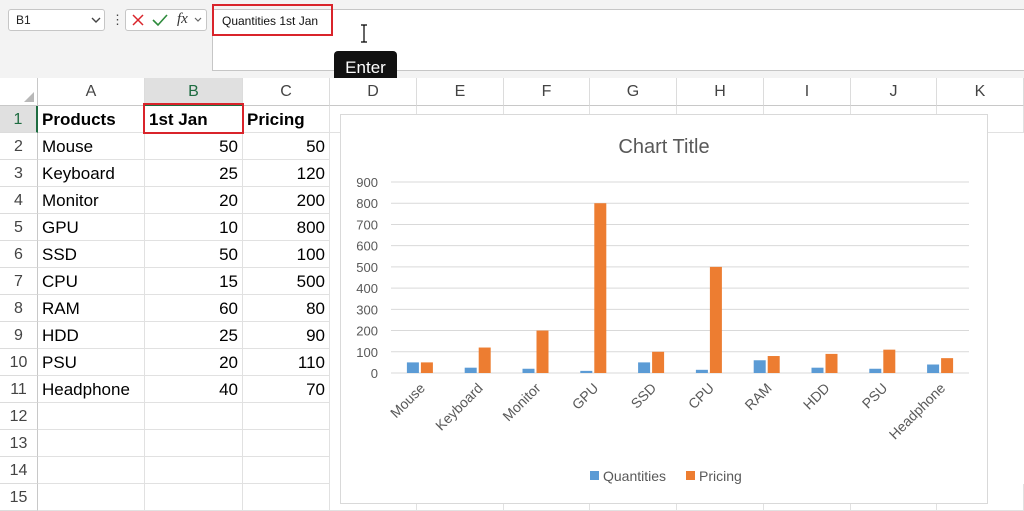  Describe the element at coordinates (484, 360) in the screenshot. I see `bar-pricing-keyboard` at that location.